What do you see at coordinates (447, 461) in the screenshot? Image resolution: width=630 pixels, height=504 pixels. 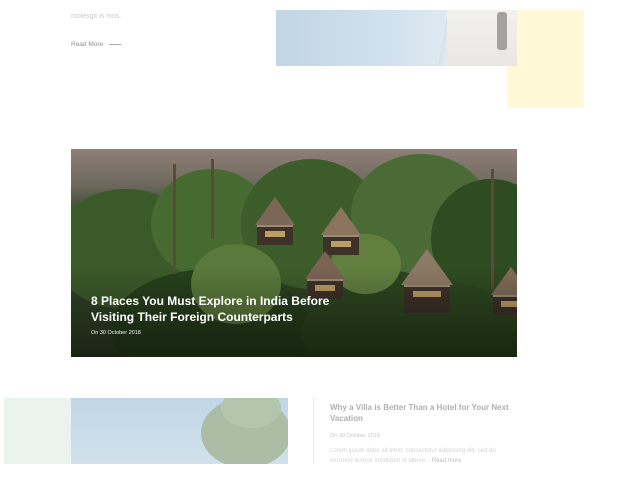 I see `read-more-link: Read more` at bounding box center [447, 461].